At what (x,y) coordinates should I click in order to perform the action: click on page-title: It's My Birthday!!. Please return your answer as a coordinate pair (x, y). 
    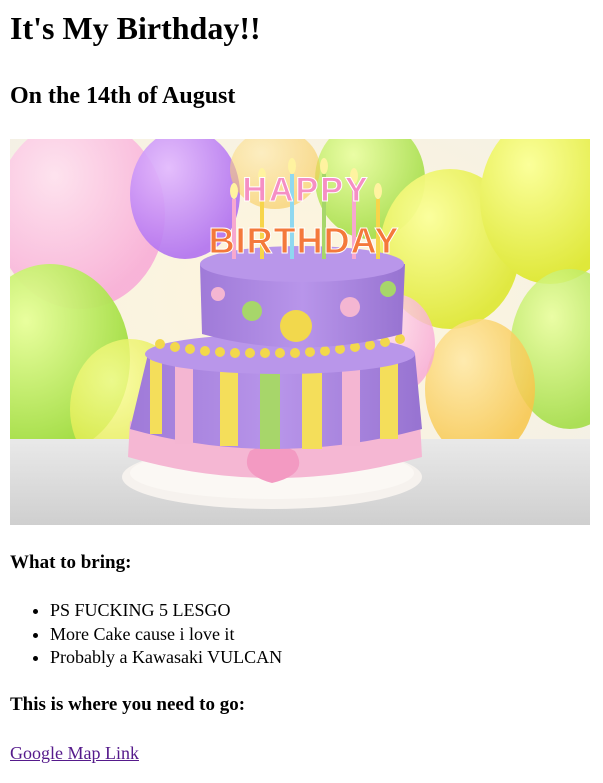
    Looking at the image, I should click on (135, 28).